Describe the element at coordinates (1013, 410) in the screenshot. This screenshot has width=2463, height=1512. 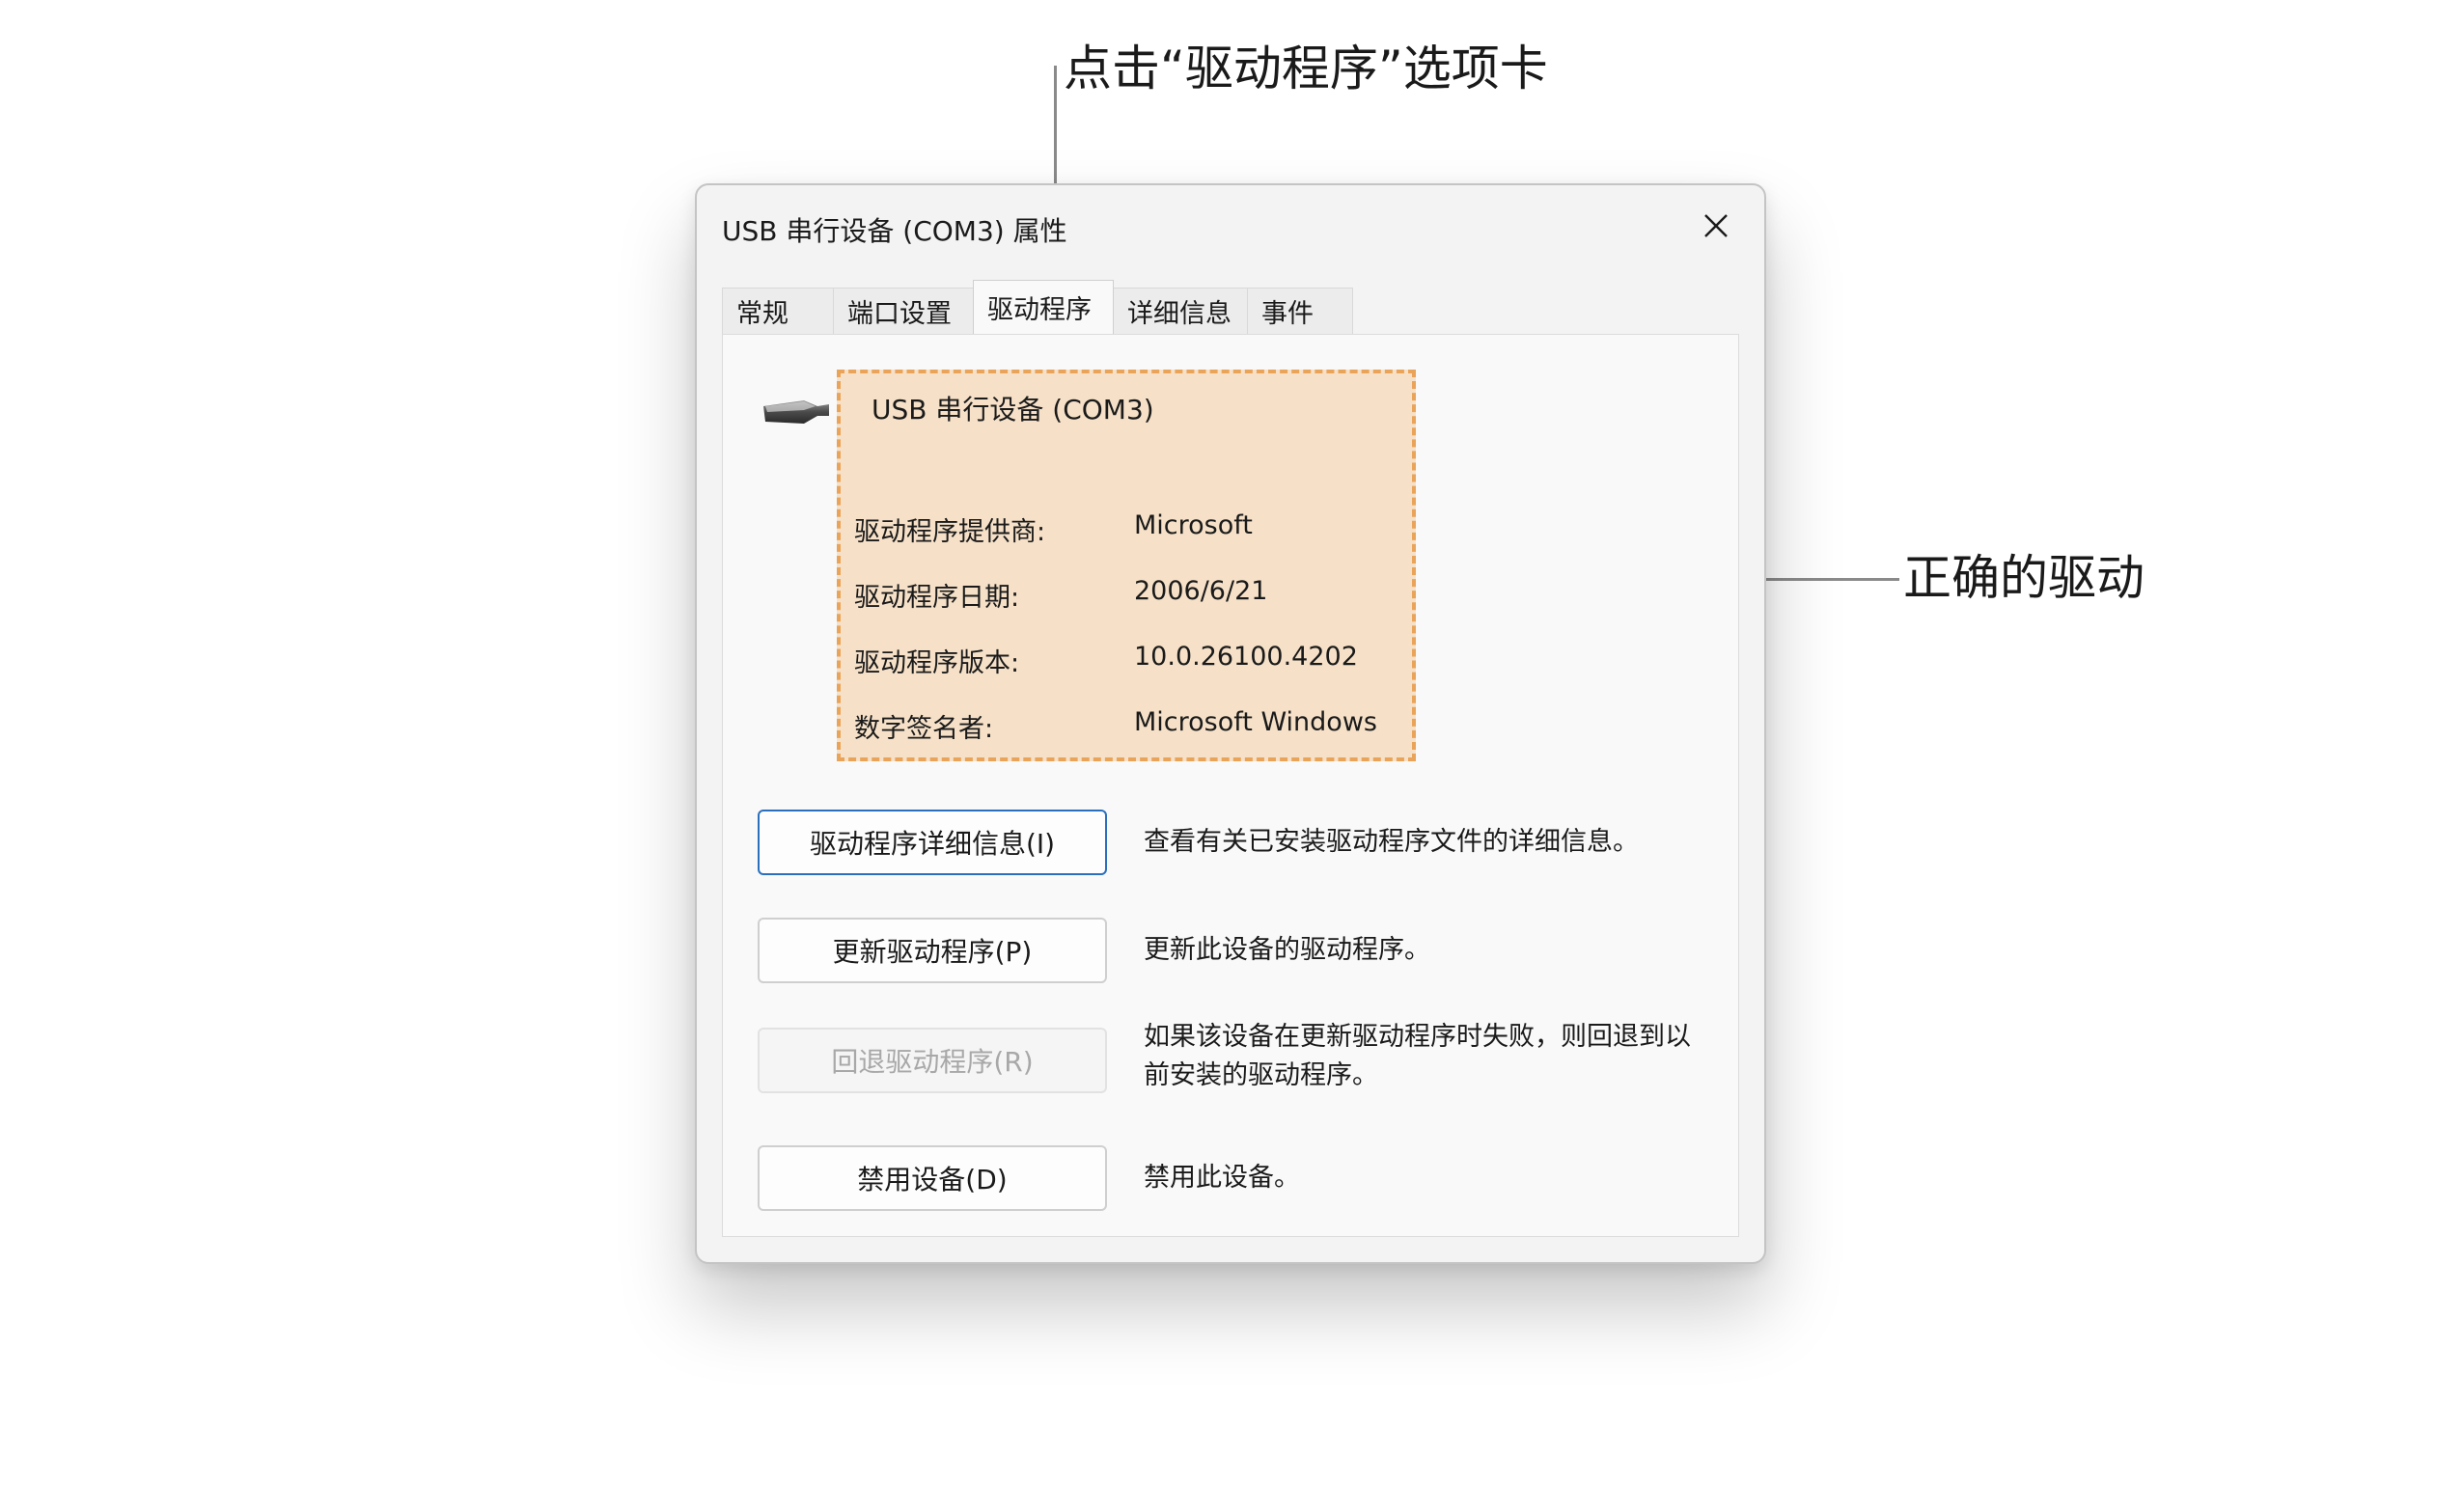
I see `device-name: USB 串行设备 (COM3)` at that location.